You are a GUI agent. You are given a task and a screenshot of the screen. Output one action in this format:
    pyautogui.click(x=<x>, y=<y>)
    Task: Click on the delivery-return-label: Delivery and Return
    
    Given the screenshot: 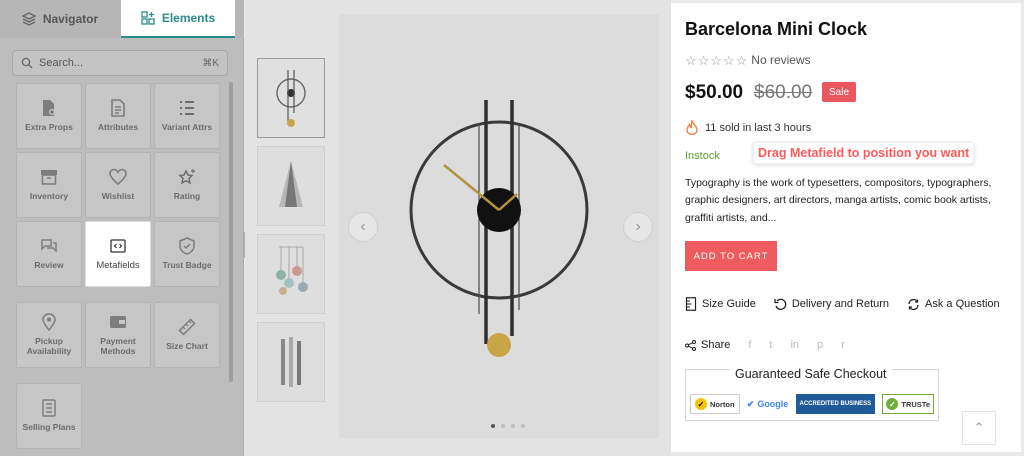 What is the action you would take?
    pyautogui.click(x=840, y=304)
    